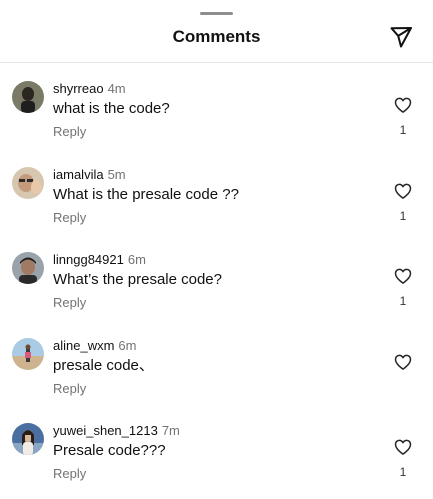 The width and height of the screenshot is (433, 499). I want to click on comment-meta: iamalvila 5m, so click(89, 175).